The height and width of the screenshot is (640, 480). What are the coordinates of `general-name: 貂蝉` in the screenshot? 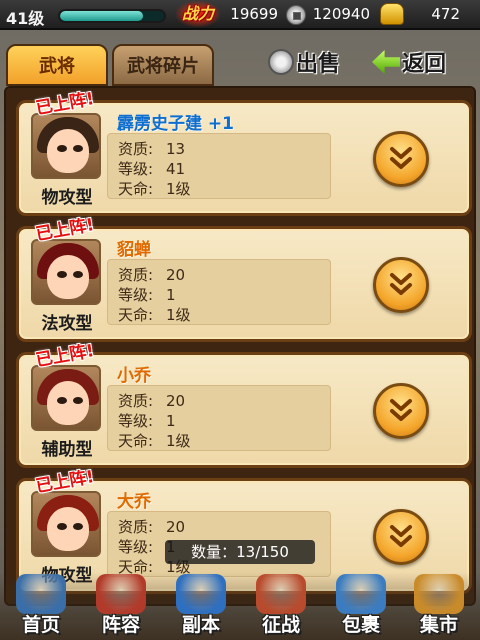 It's located at (134, 250).